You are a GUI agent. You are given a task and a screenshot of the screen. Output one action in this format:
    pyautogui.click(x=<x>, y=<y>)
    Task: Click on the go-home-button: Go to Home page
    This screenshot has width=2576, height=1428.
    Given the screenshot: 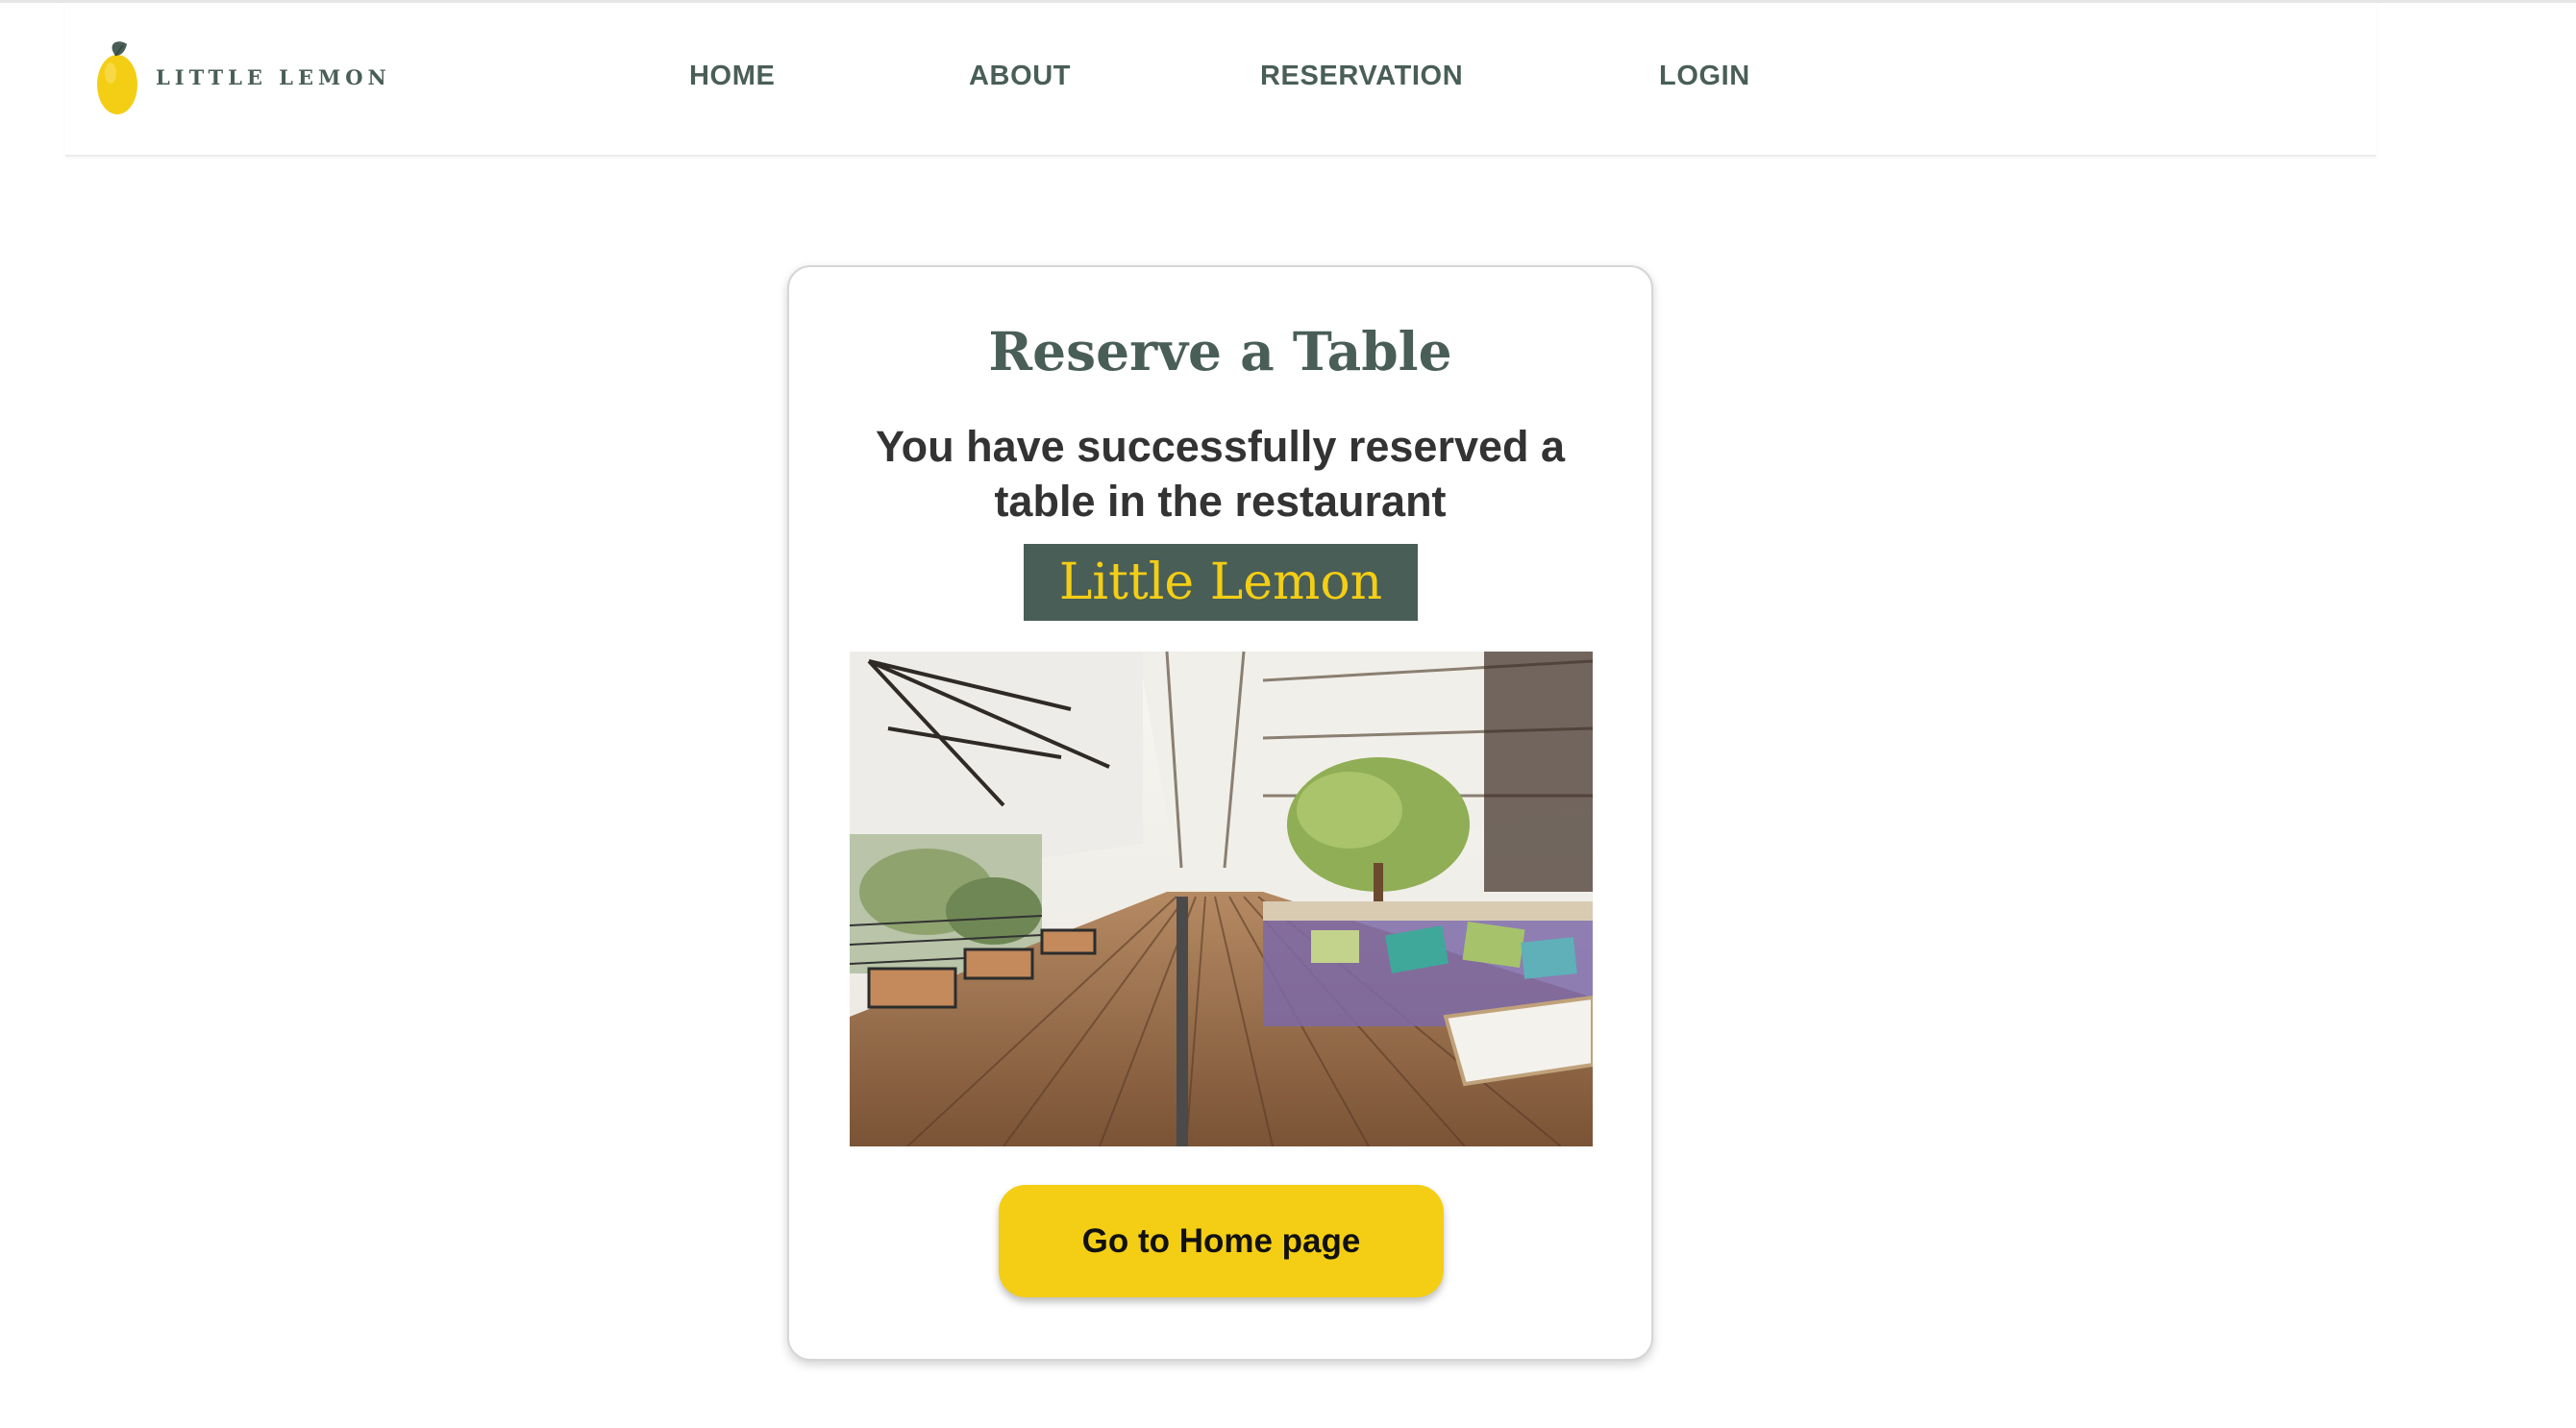 What is the action you would take?
    pyautogui.click(x=1222, y=1241)
    